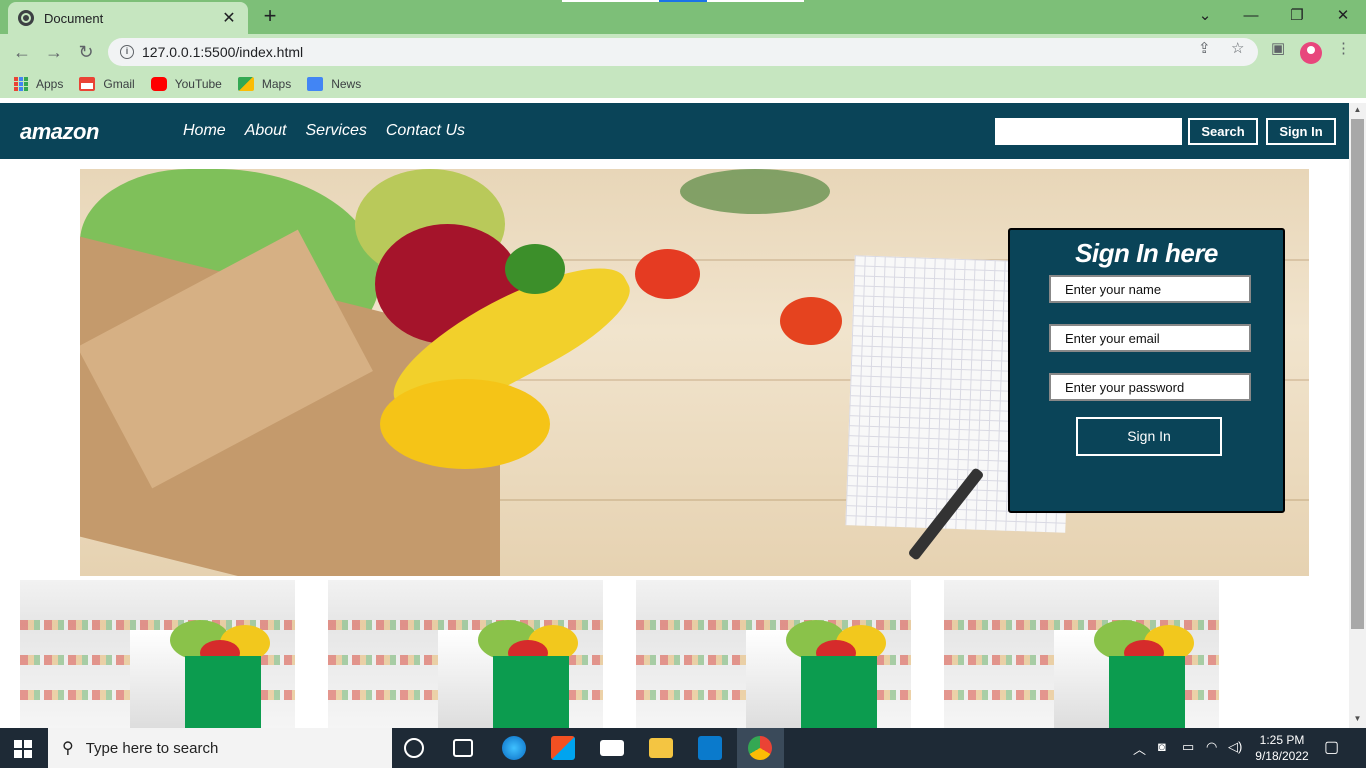 The height and width of the screenshot is (768, 1366). I want to click on search-button: Search, so click(1223, 131).